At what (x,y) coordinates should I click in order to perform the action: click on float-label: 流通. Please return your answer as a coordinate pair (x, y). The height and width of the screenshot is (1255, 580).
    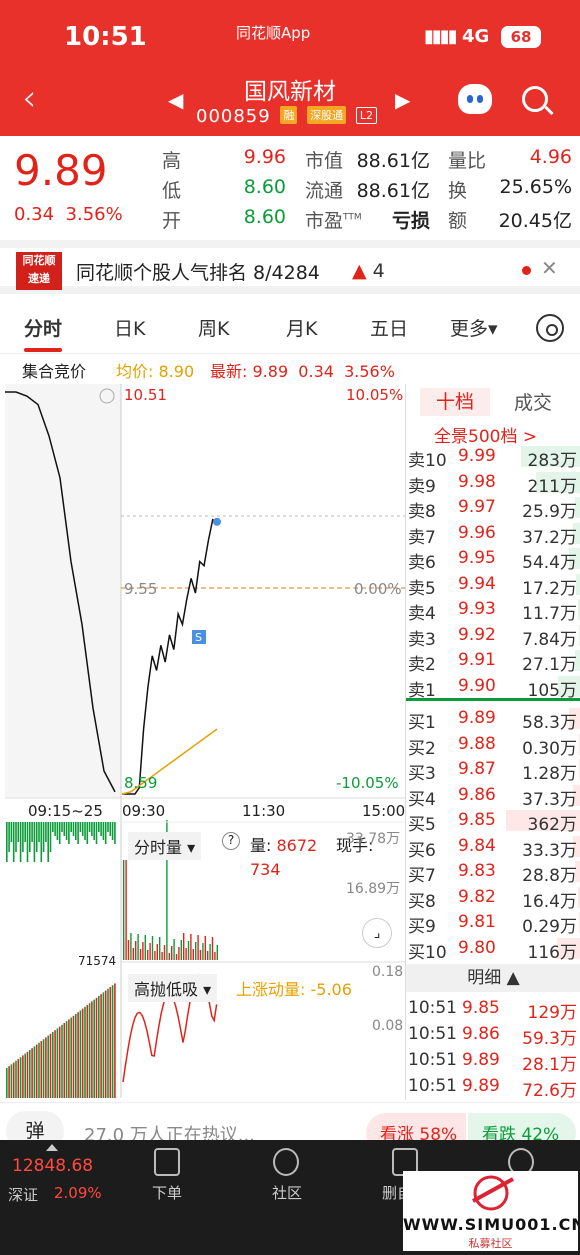
    Looking at the image, I should click on (324, 191).